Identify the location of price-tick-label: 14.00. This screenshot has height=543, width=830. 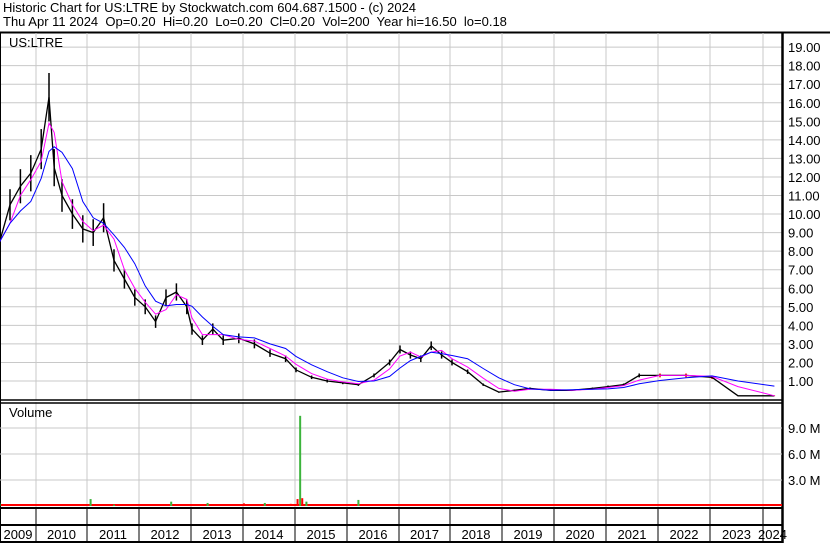
(804, 140).